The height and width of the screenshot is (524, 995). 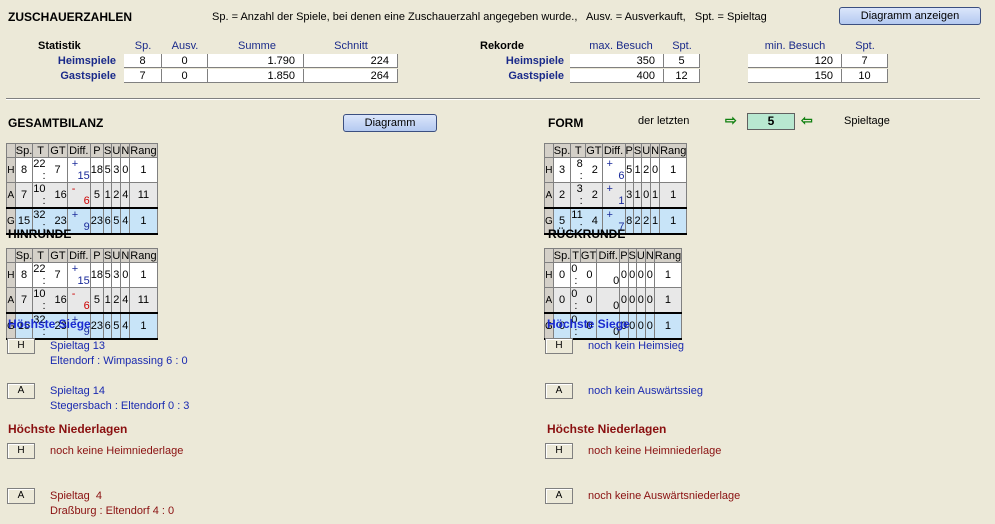 What do you see at coordinates (390, 123) in the screenshot?
I see `diagramm-button: Diagramm` at bounding box center [390, 123].